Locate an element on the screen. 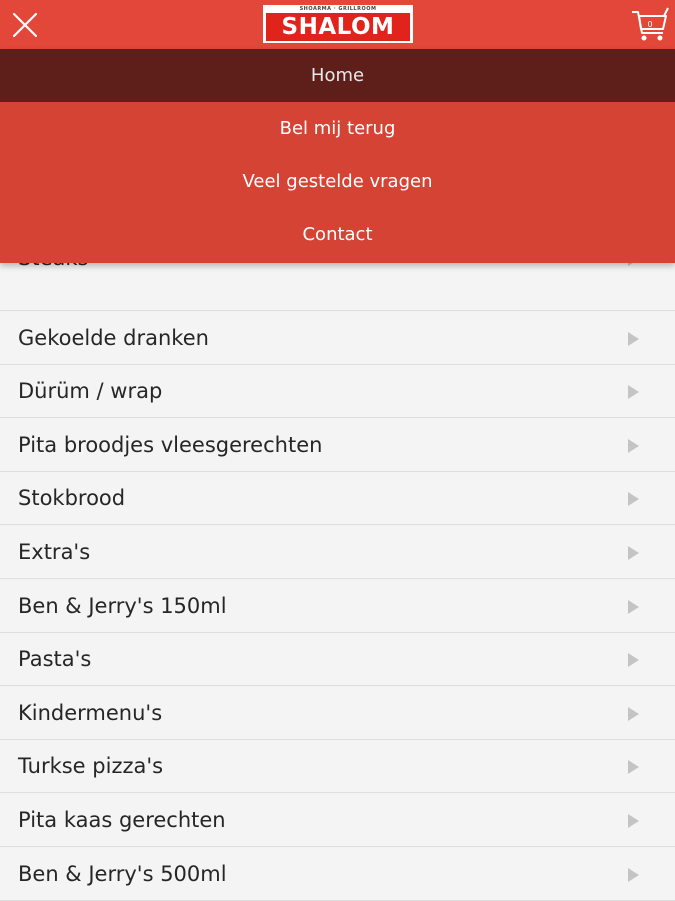 The image size is (675, 901). category-row: Kindermenu's is located at coordinates (337, 713).